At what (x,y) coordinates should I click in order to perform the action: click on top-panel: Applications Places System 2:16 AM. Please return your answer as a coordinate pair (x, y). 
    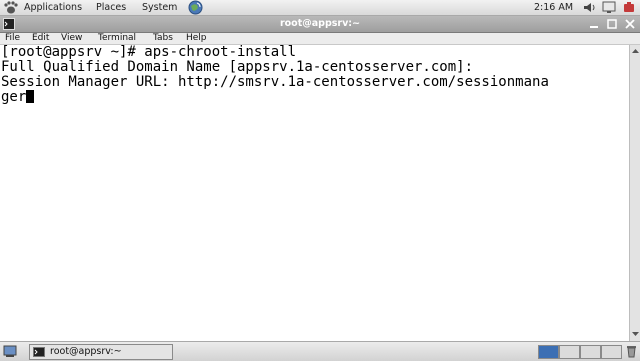
    Looking at the image, I should click on (320, 8).